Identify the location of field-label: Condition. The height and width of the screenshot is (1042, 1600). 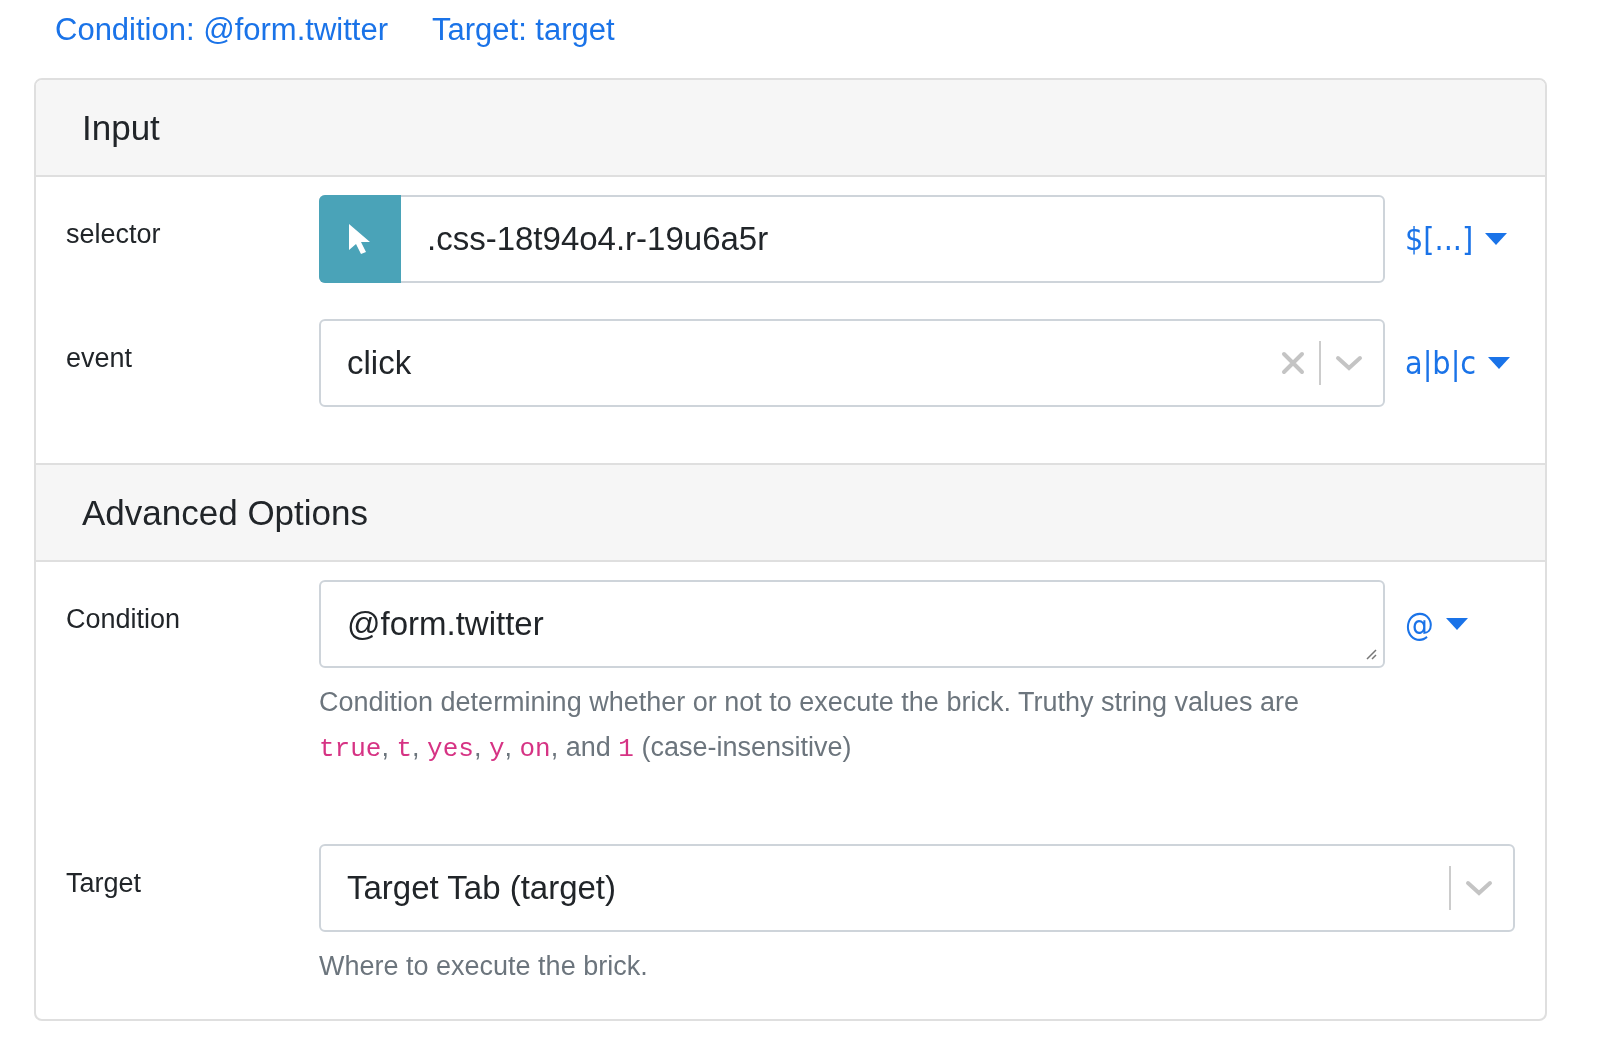
(124, 619).